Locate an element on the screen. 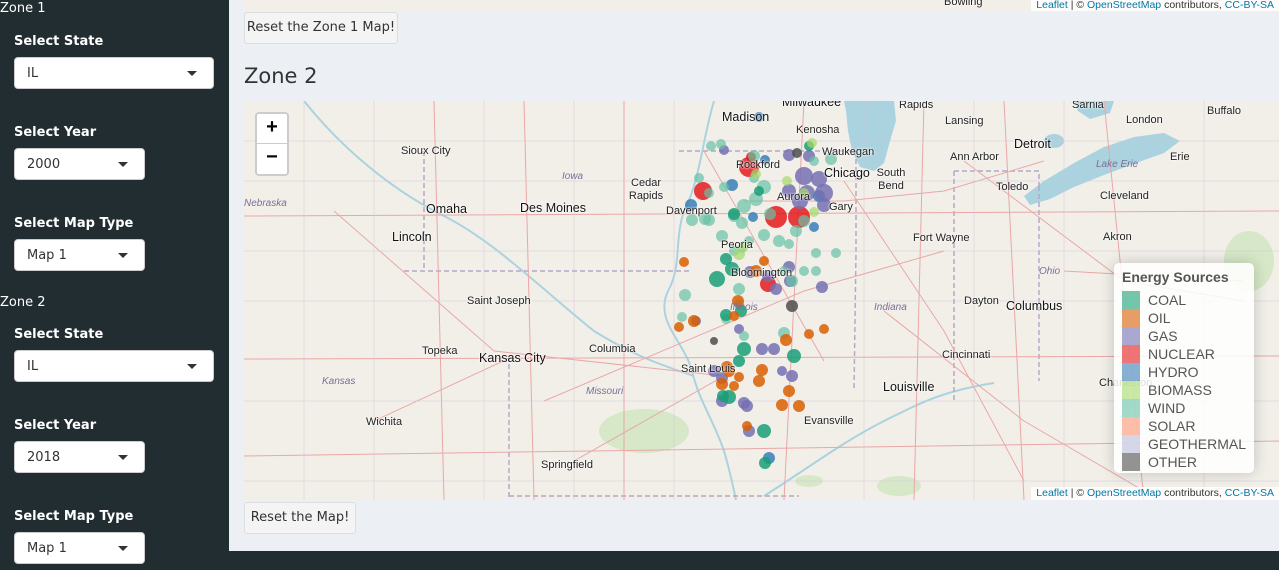 This screenshot has height=570, width=1279. zone2-maptype-select: Map 1 is located at coordinates (79, 548).